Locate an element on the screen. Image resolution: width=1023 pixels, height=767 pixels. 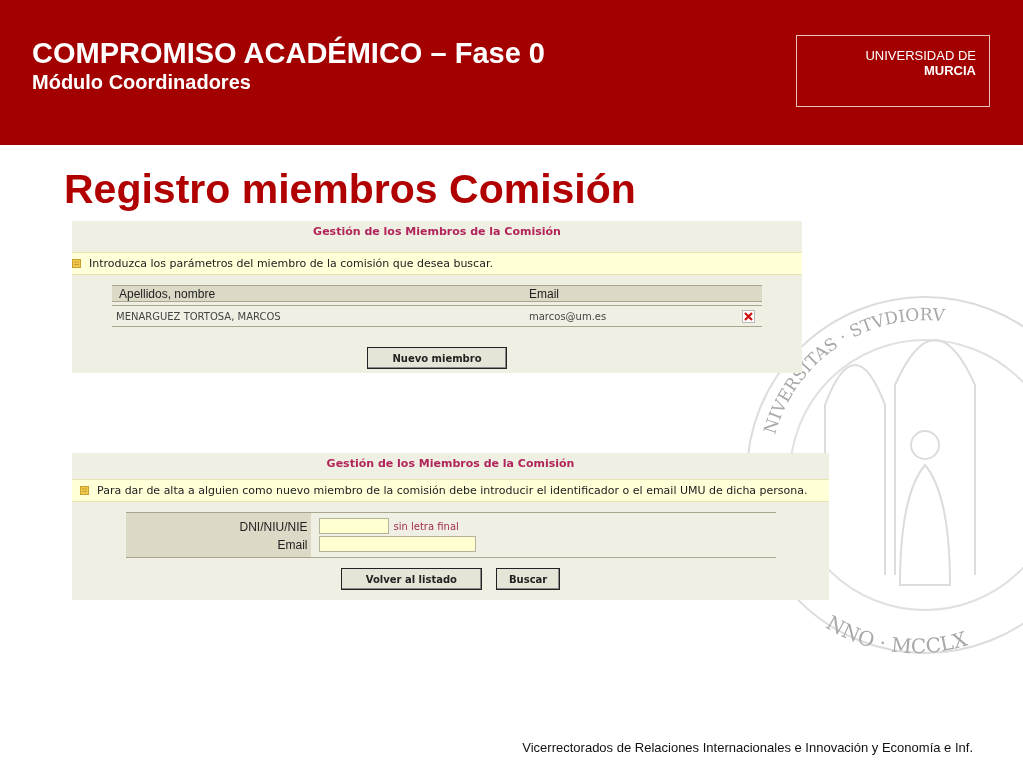
footer-text: Vicerrectorados de Relaciones Internacionales e Innovación y Economía e Inf. is located at coordinates (747, 747).